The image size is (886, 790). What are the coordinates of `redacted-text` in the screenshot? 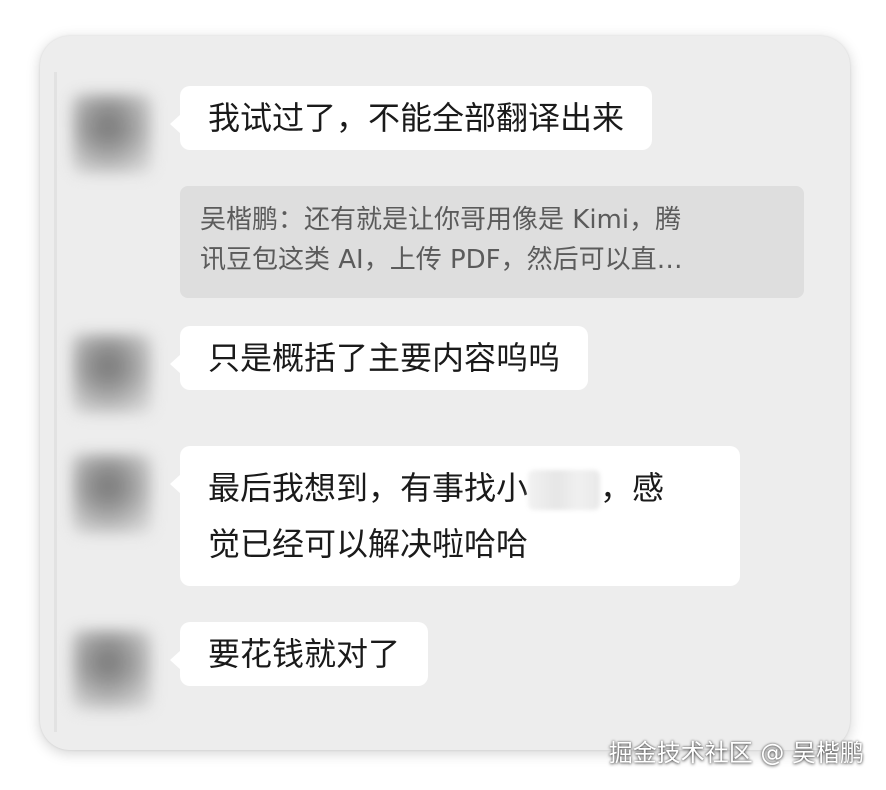 It's located at (564, 490).